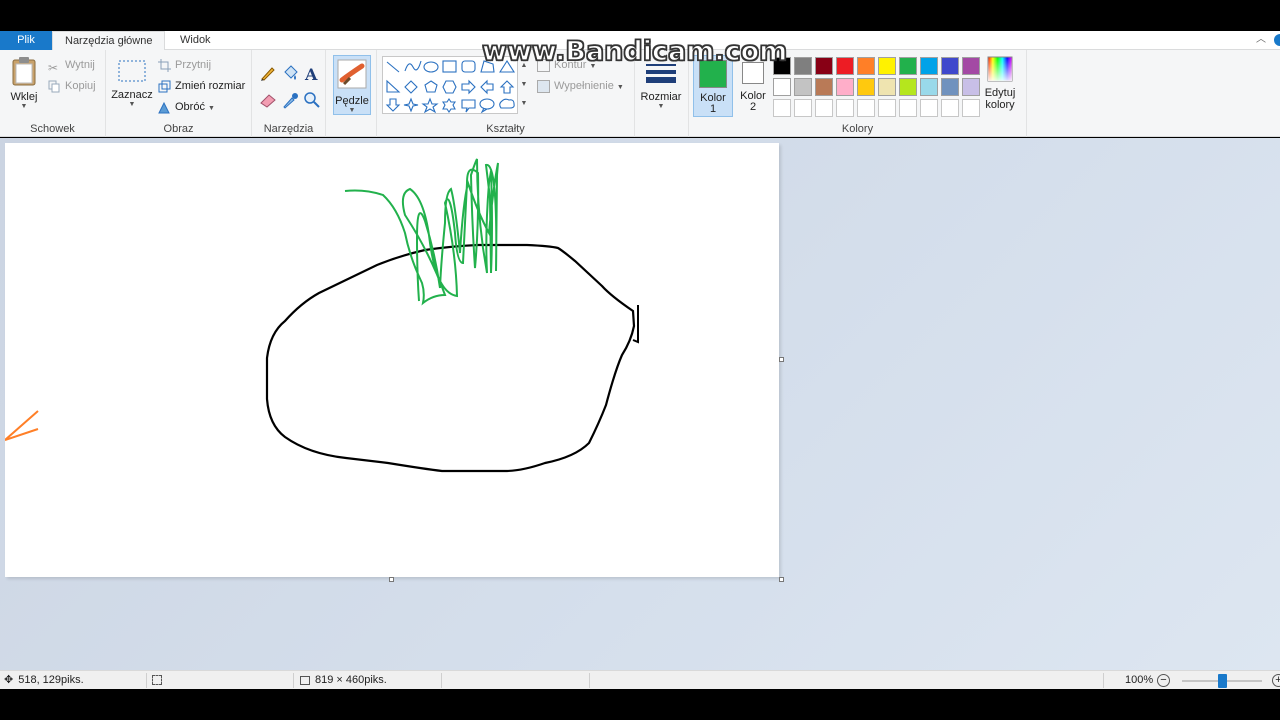 The width and height of the screenshot is (1280, 720). What do you see at coordinates (1261, 40) in the screenshot?
I see `collapse-ribbon-icon: ︿` at bounding box center [1261, 40].